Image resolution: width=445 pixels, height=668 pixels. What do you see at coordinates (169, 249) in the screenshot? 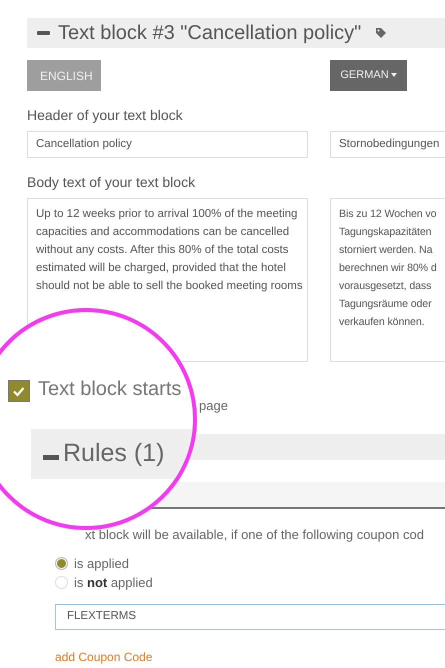
I see `body-text: Up to 12 weeks prior to arrival 100% of the meeting capacities and accommodations can be cancelled without any costs. After this 80% of the total costs estimated will be charged, provided that the hotel should not be able to sell the booked meeting rooms` at bounding box center [169, 249].